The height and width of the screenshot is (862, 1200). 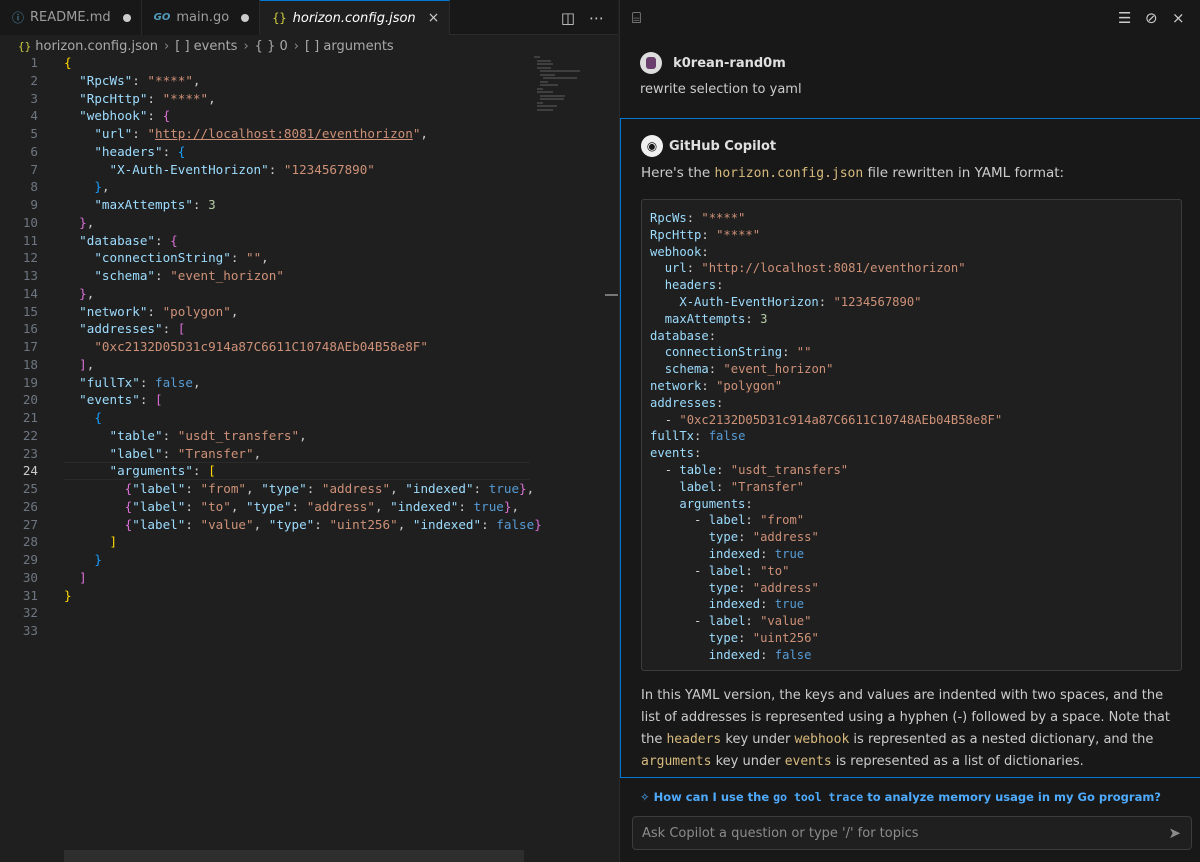 I want to click on code-line: 9 "maxAttempts": 3, so click(x=123, y=204).